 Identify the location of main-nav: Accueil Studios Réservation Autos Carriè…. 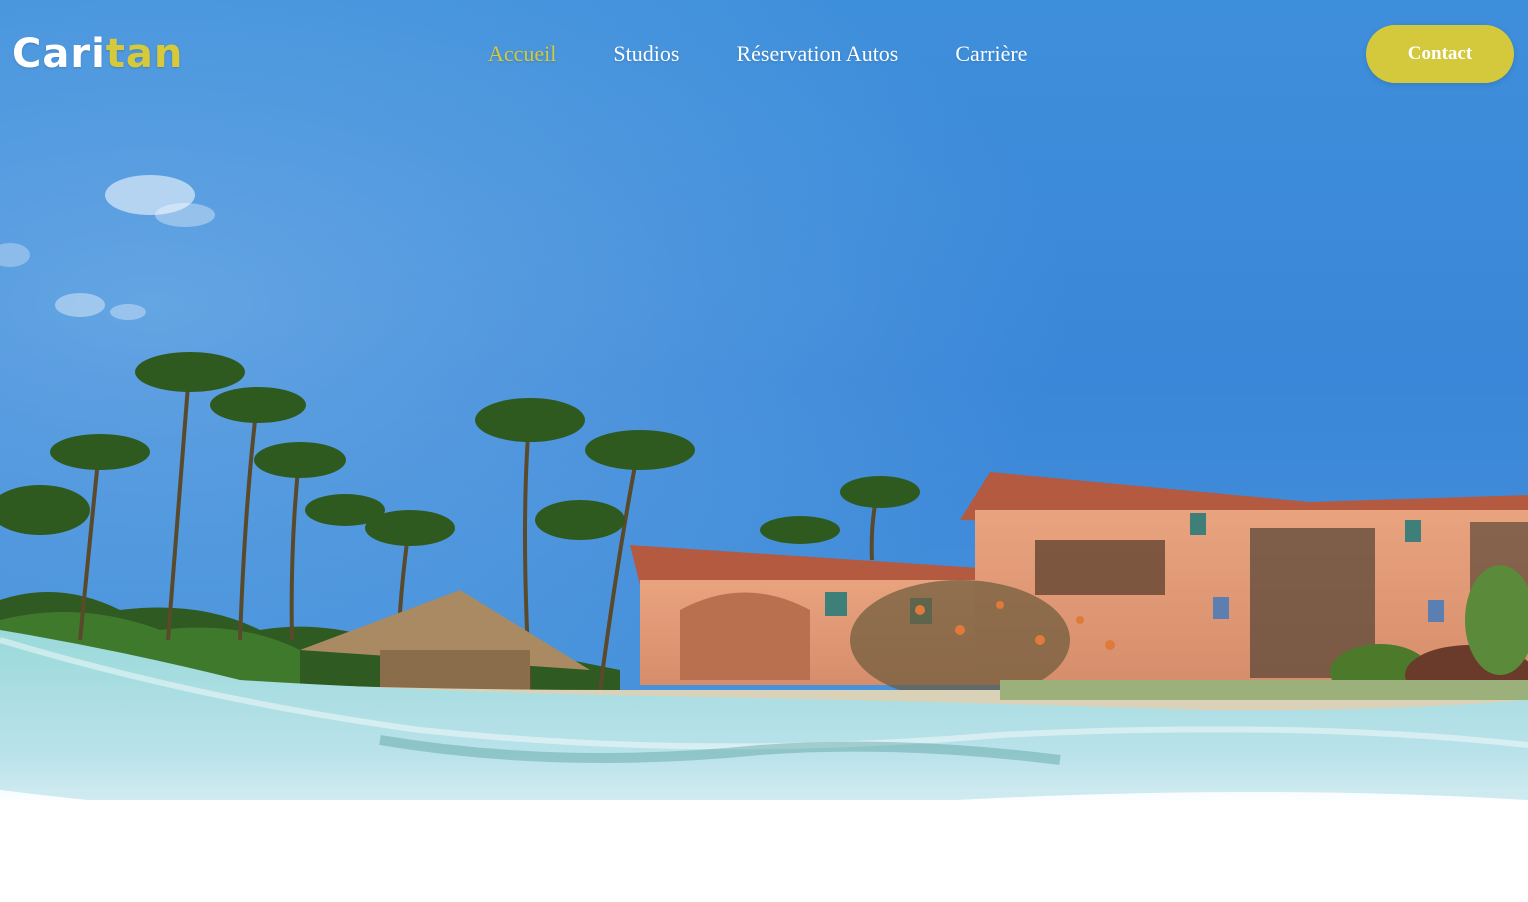
(757, 54).